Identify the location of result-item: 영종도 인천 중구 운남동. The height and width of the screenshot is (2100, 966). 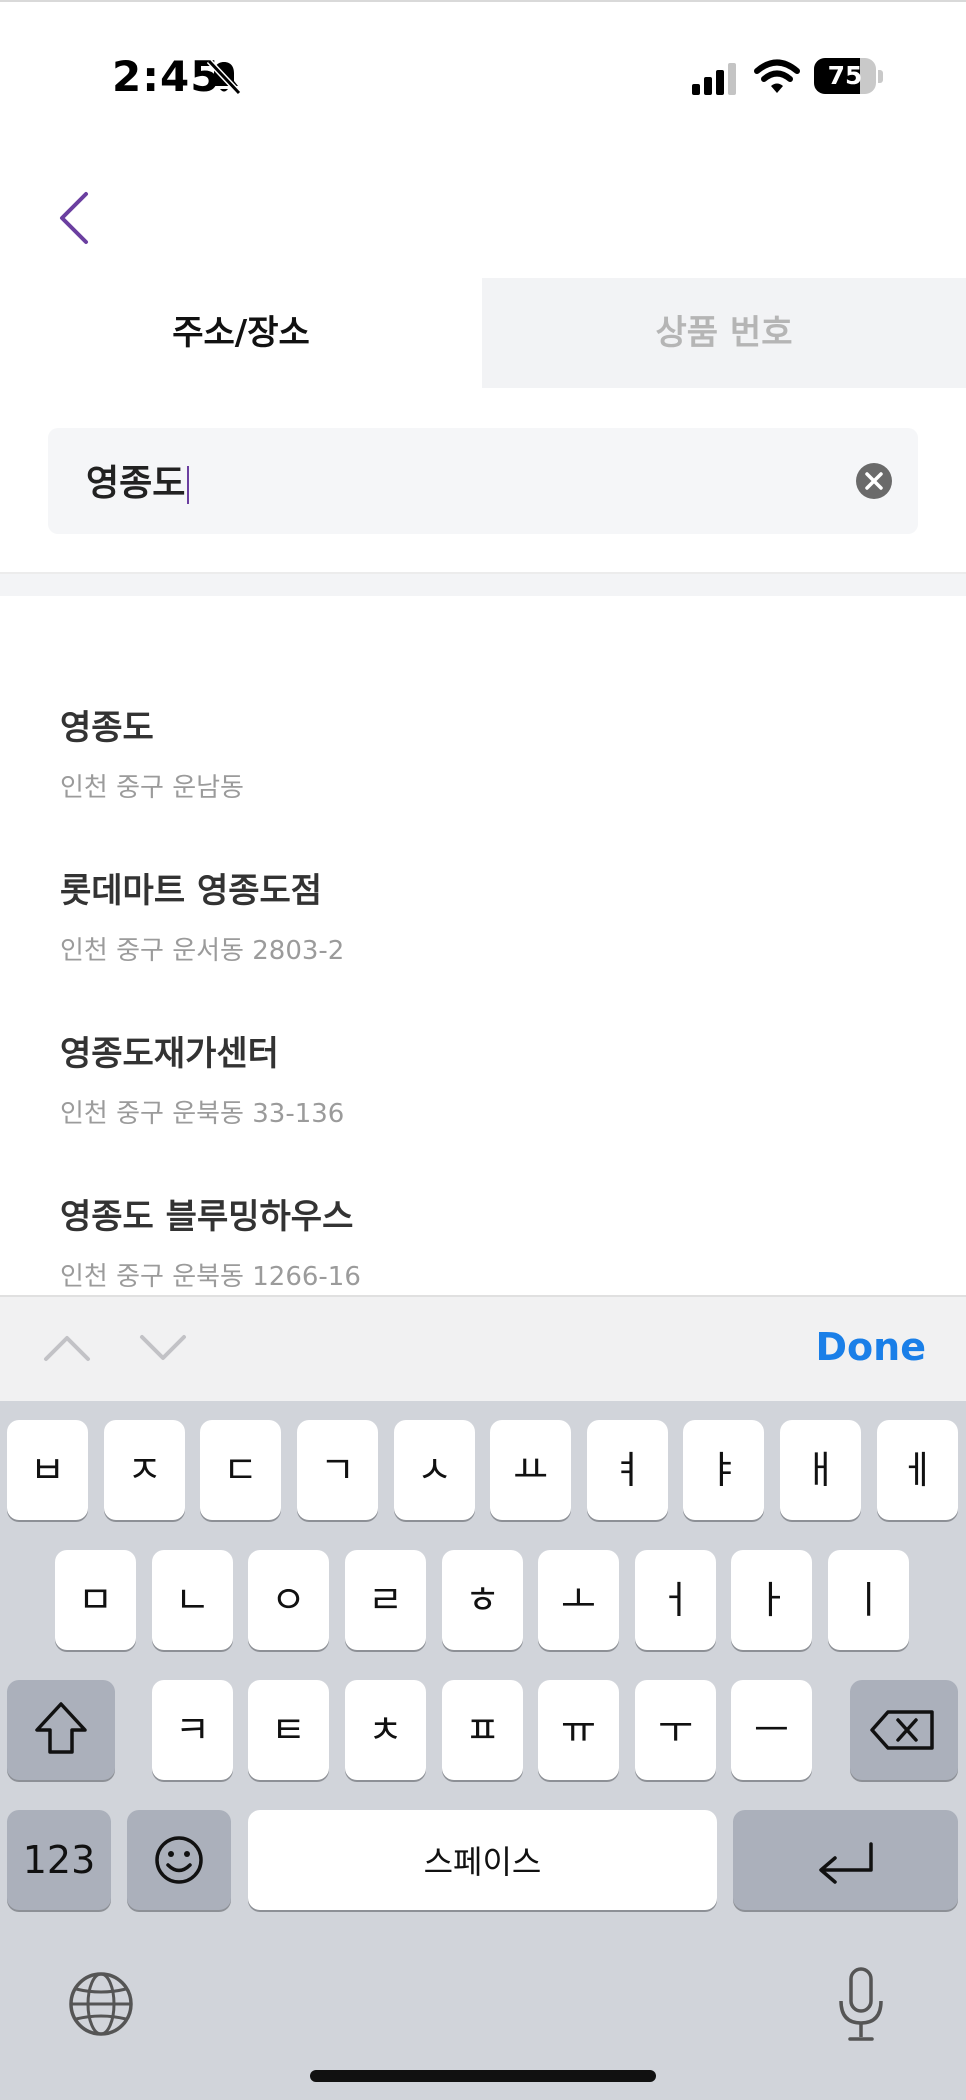
(490, 752).